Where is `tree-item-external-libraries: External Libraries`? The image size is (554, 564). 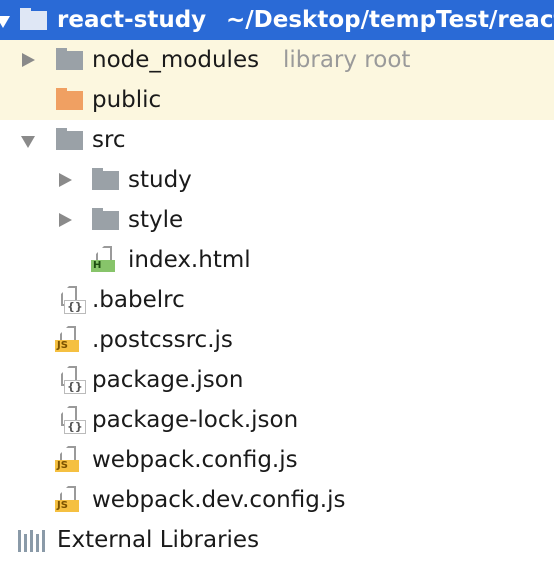
tree-item-external-libraries: External Libraries is located at coordinates (277, 540).